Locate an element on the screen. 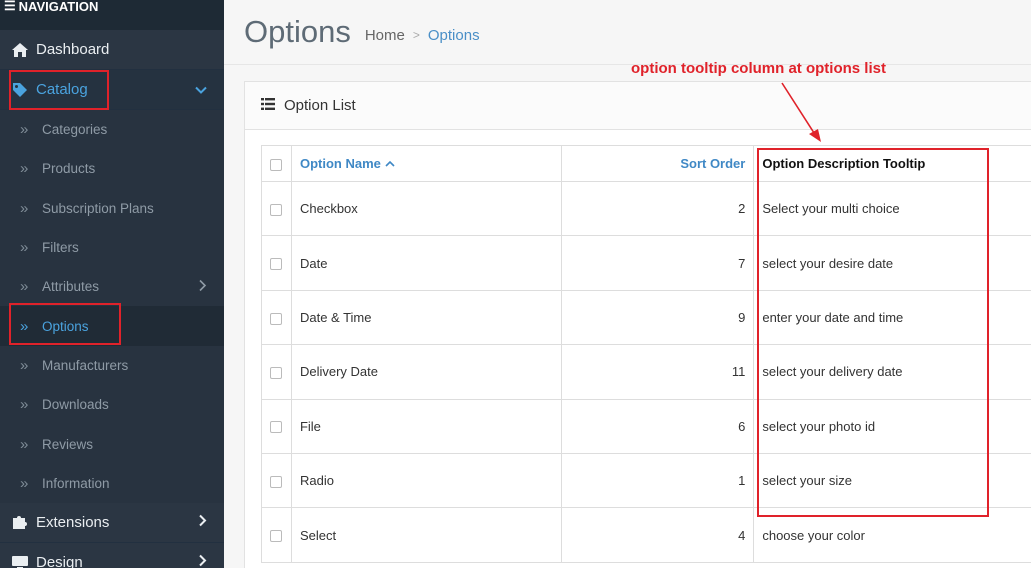  column-header-option-name: Option Name is located at coordinates (426, 163).